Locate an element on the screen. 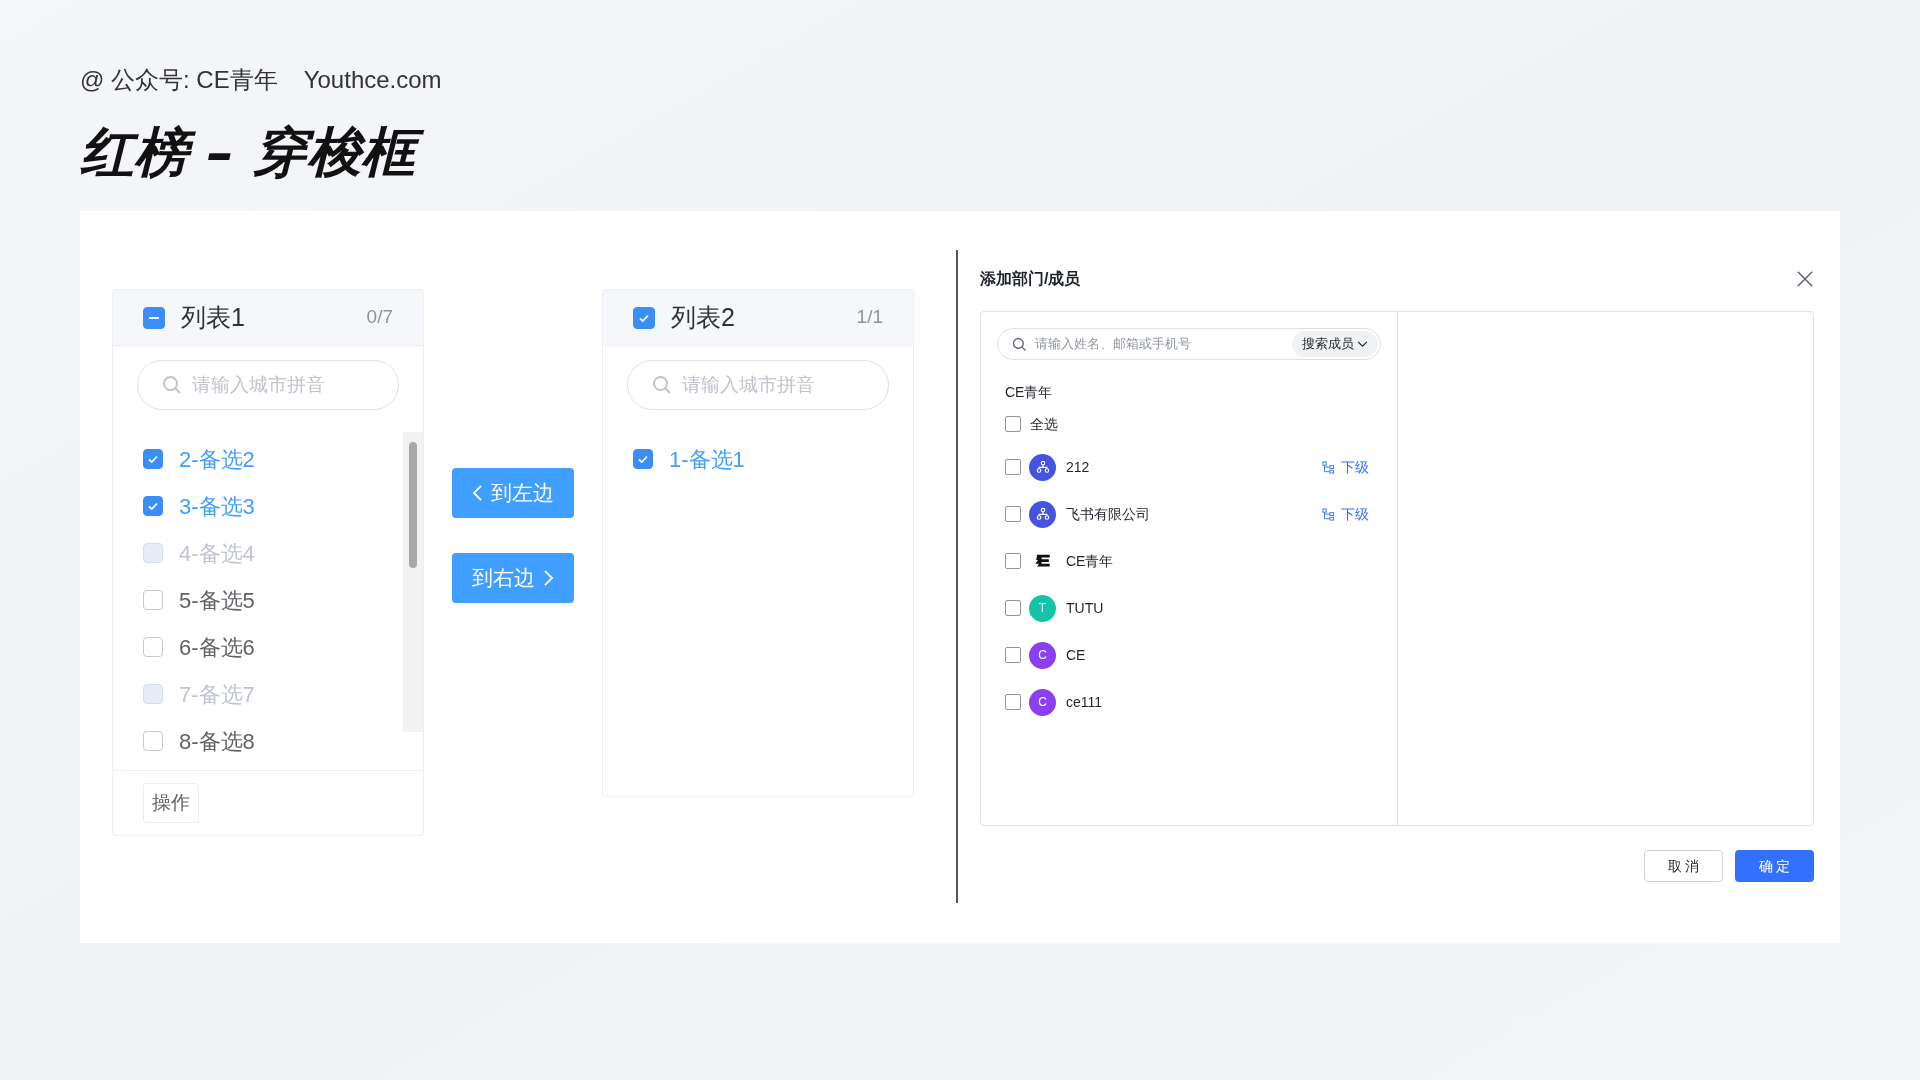 The width and height of the screenshot is (1920, 1080). member-row: 212 下级 is located at coordinates (1187, 467).